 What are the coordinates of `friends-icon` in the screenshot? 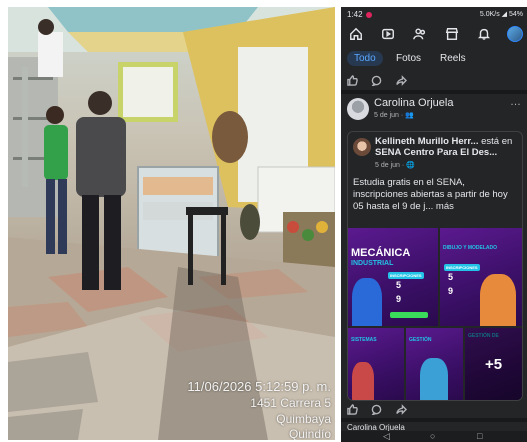 It's located at (420, 34).